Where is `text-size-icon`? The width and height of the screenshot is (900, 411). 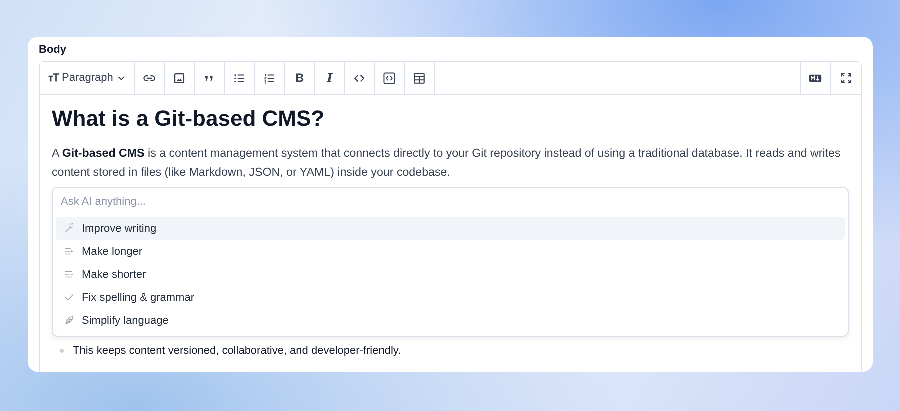 text-size-icon is located at coordinates (54, 78).